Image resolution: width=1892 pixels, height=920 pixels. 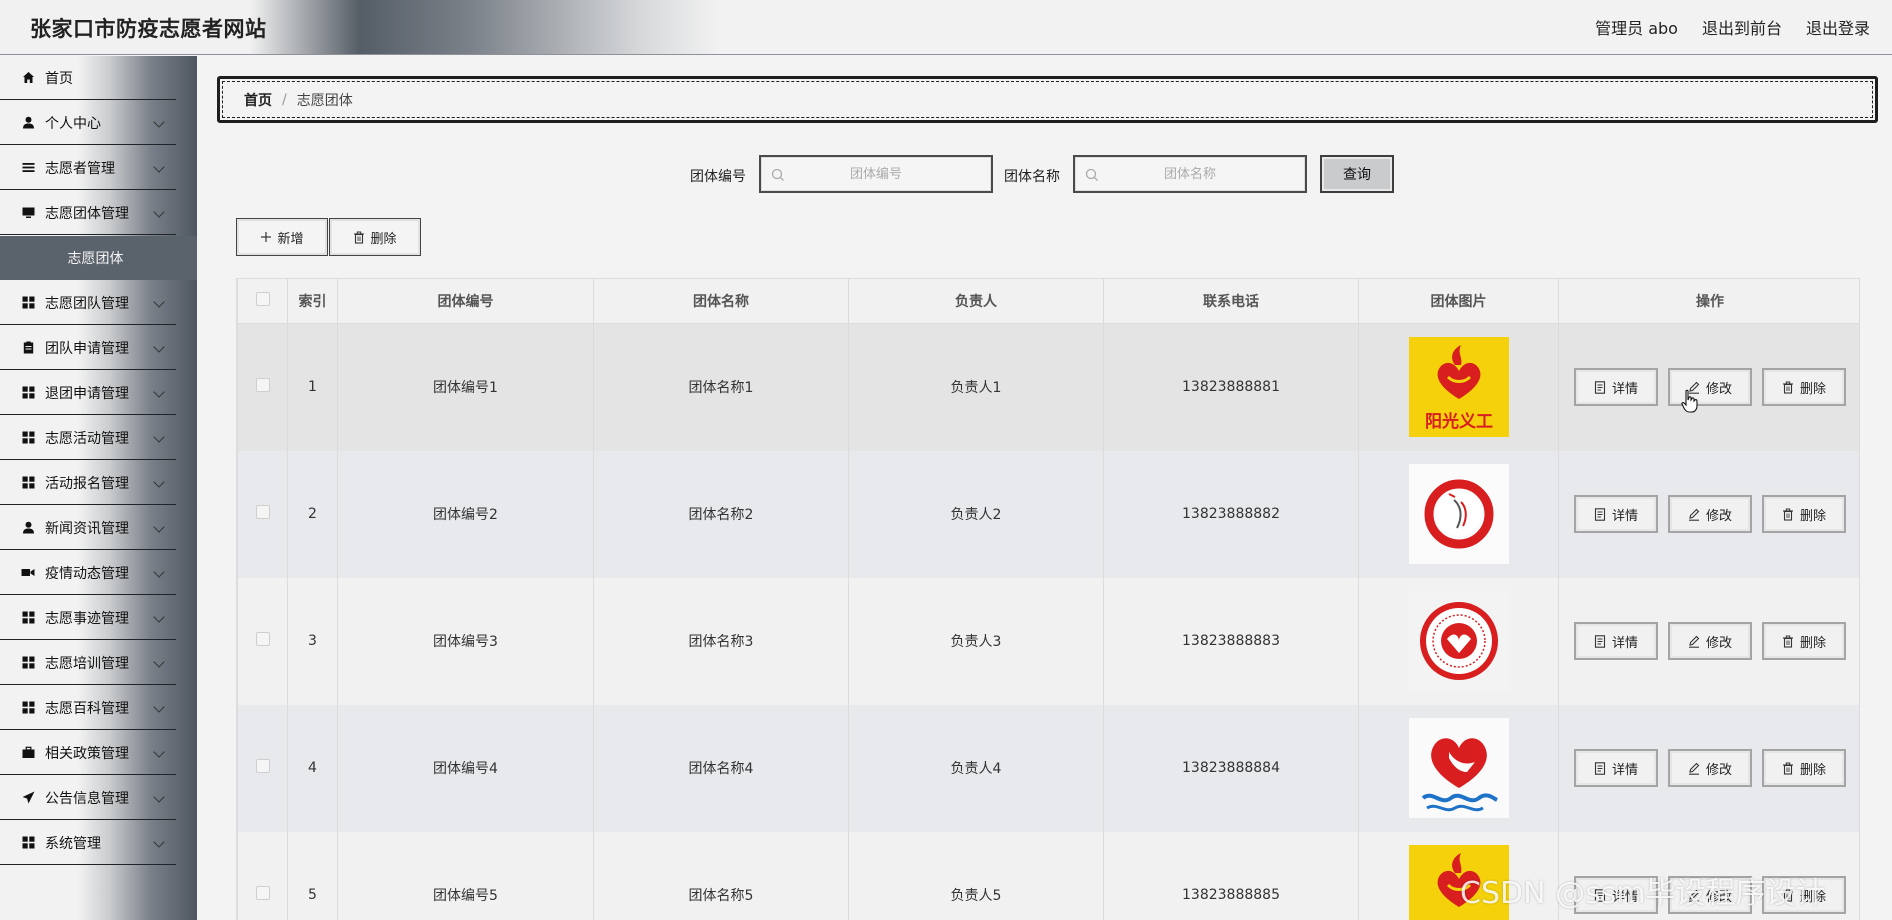 I want to click on document-icon, so click(x=1600, y=387).